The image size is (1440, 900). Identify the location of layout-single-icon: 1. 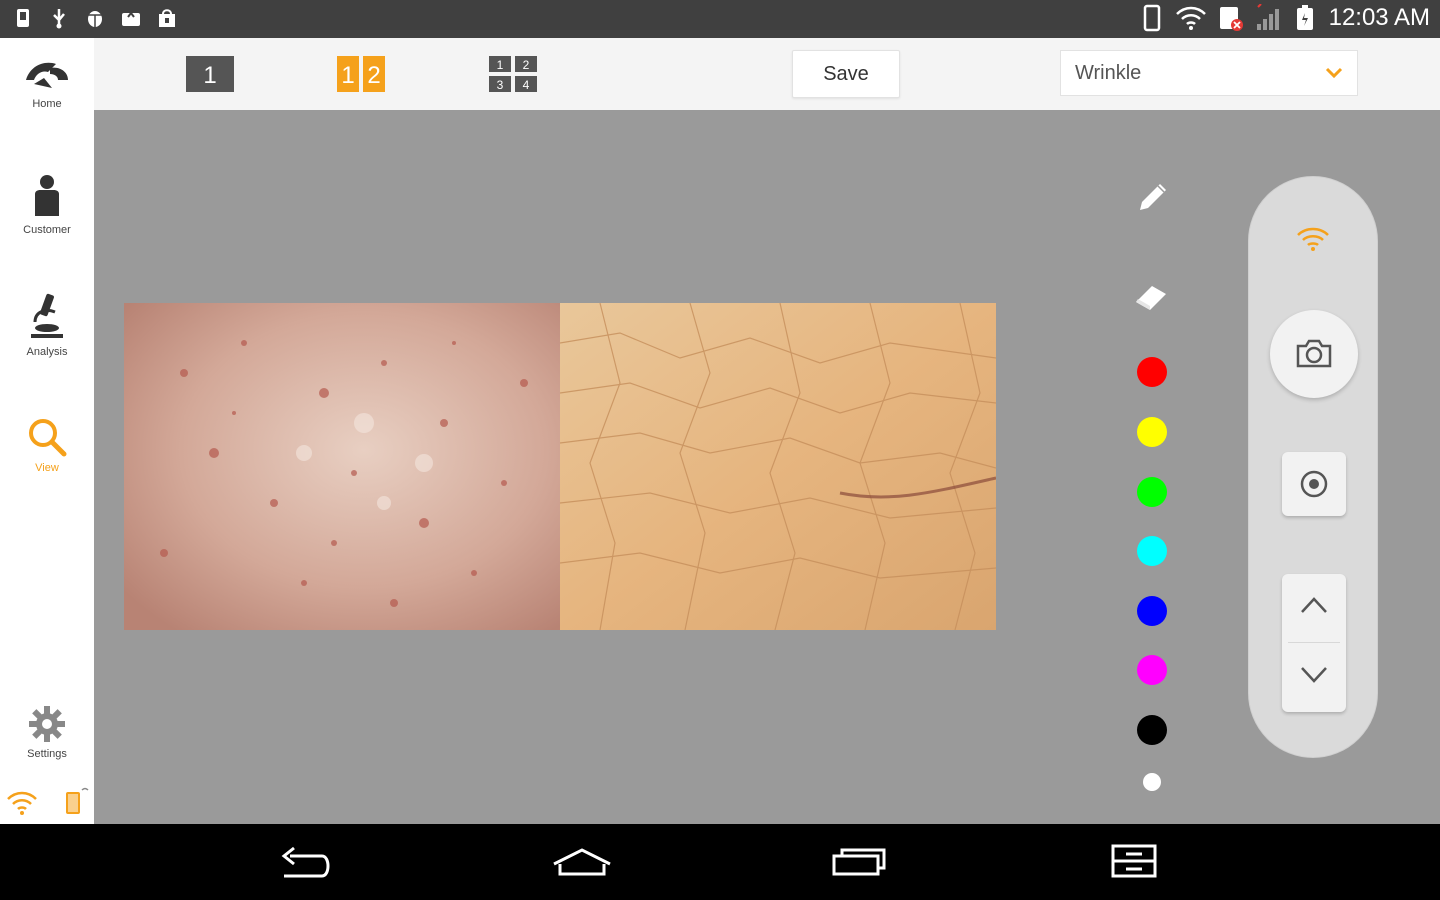
(210, 74).